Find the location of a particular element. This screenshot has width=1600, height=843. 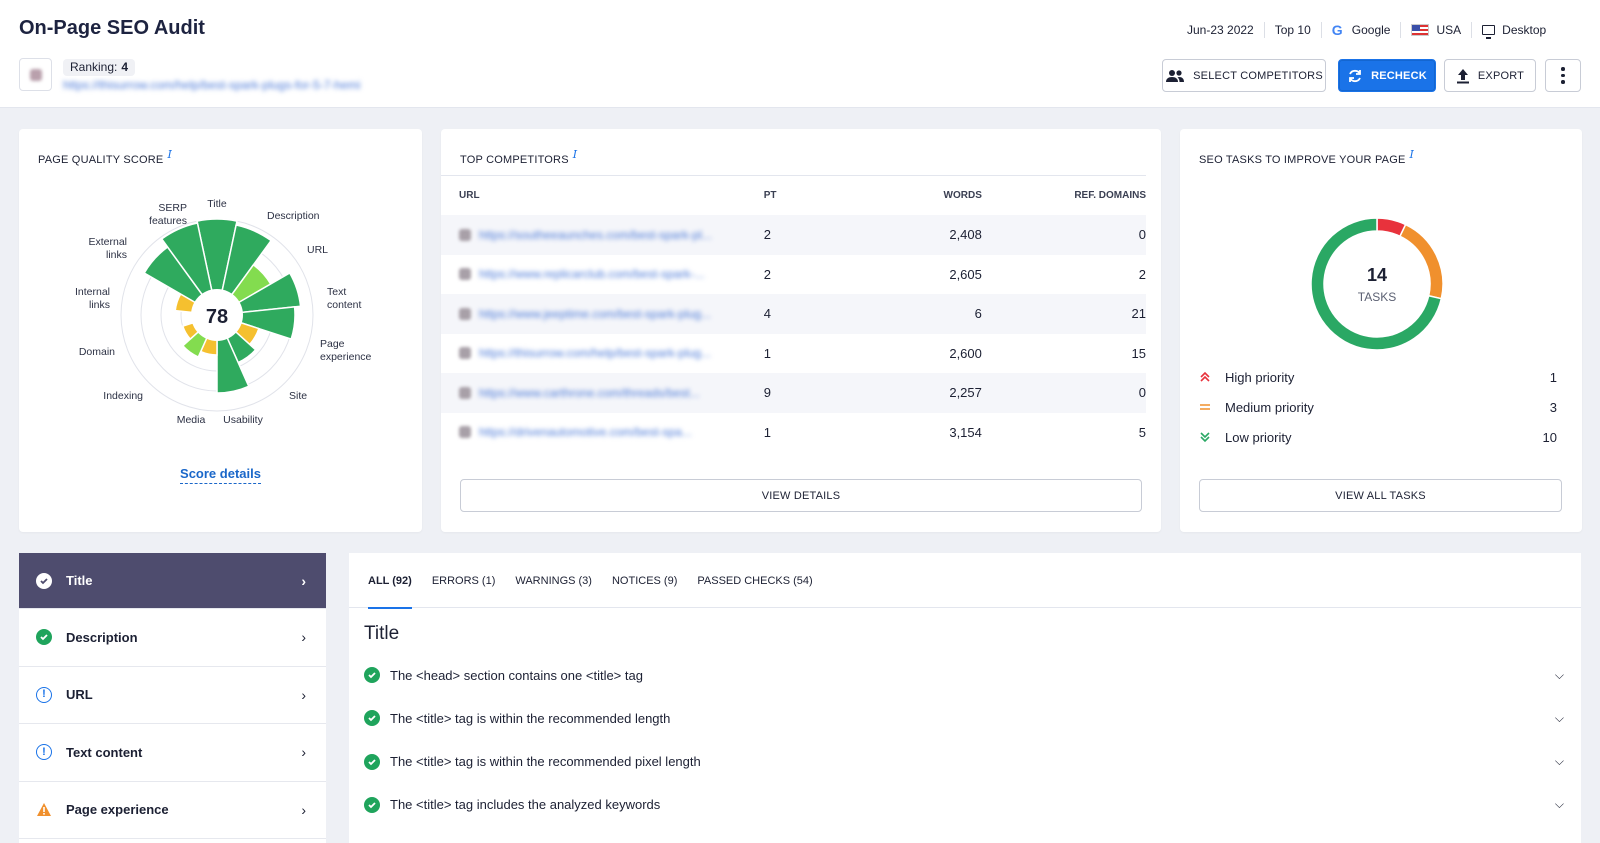

tab-all: ALL (92) is located at coordinates (390, 581).